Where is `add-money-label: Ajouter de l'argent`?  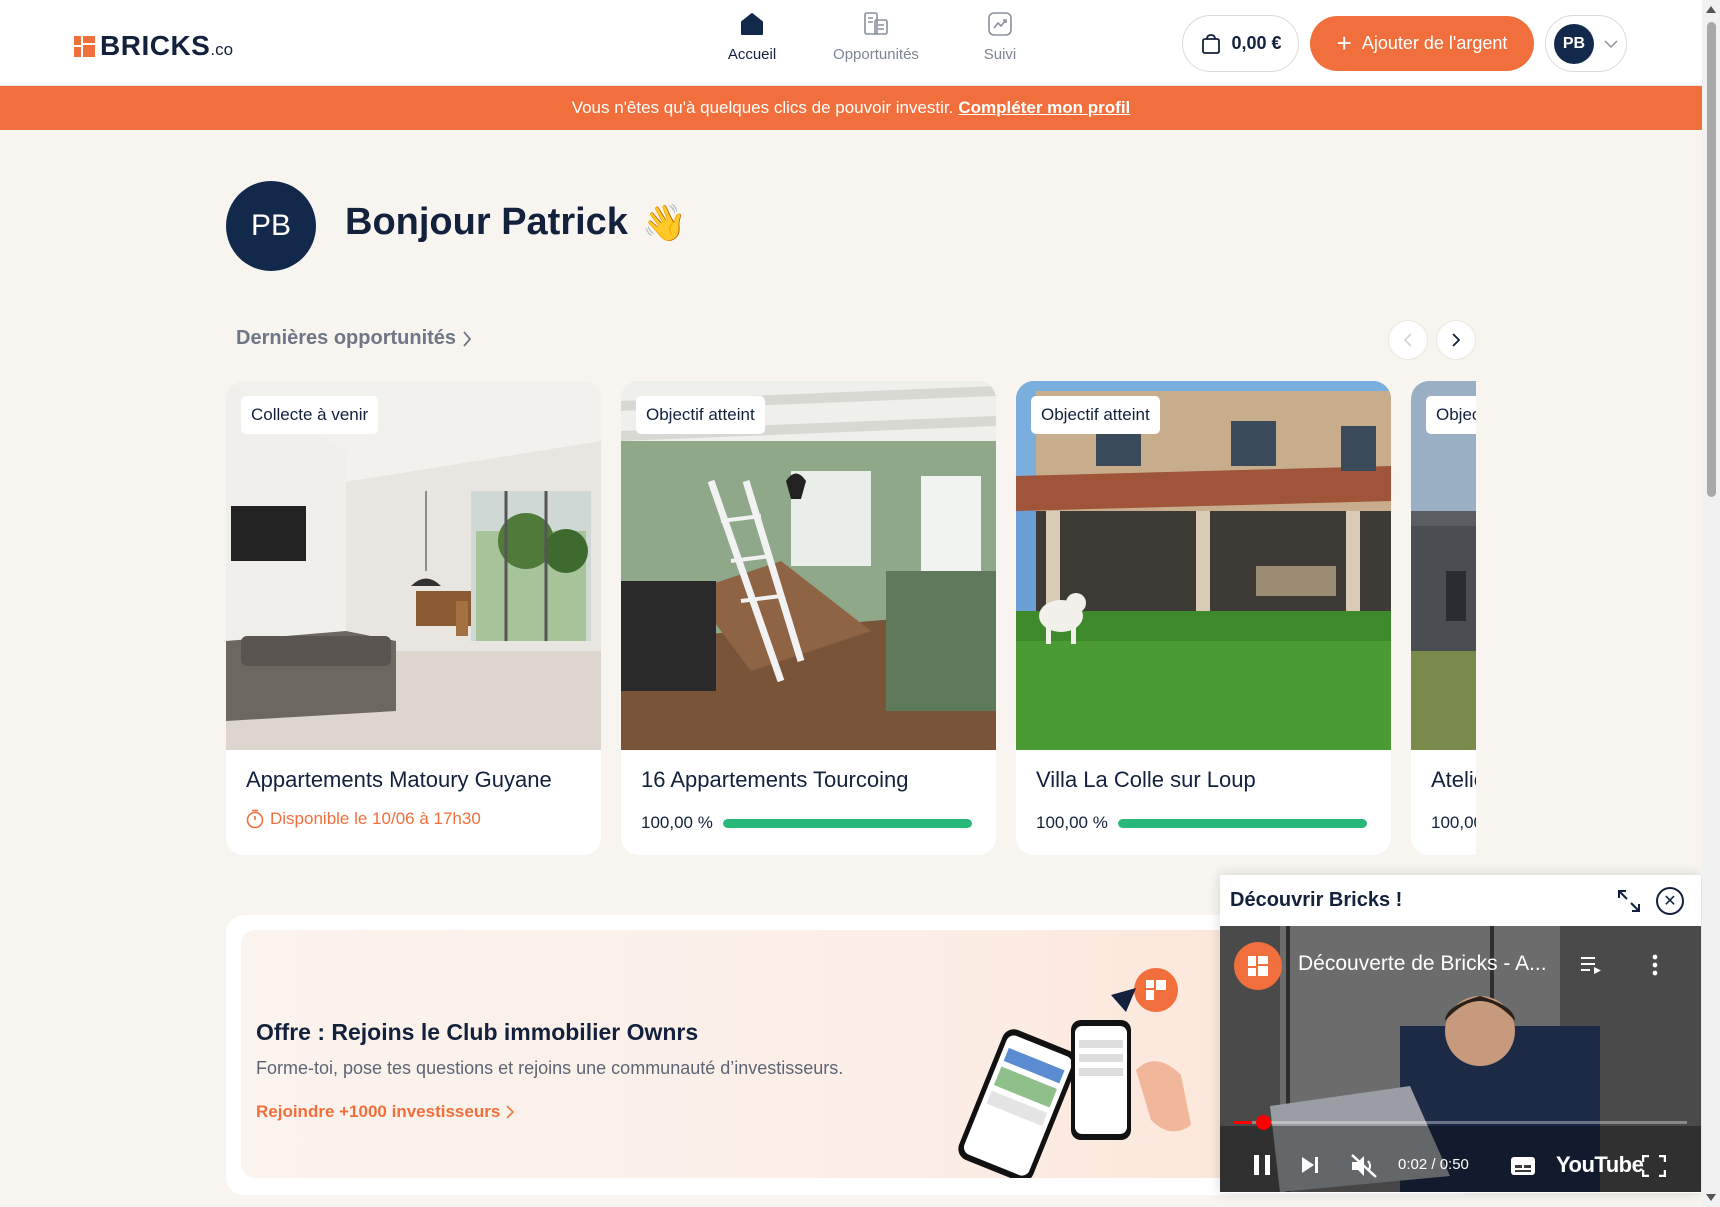
add-money-label: Ajouter de l'argent is located at coordinates (1434, 43).